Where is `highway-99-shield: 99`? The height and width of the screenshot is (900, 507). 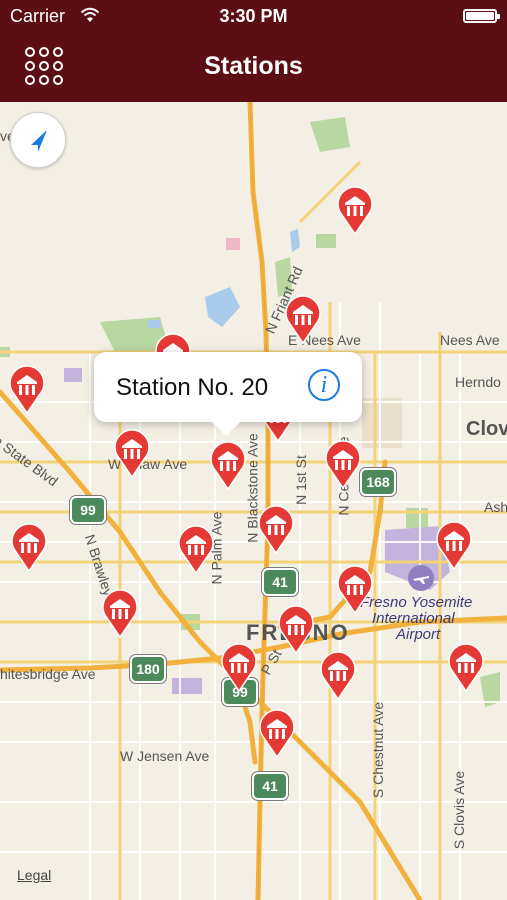
highway-99-shield: 99 is located at coordinates (88, 510).